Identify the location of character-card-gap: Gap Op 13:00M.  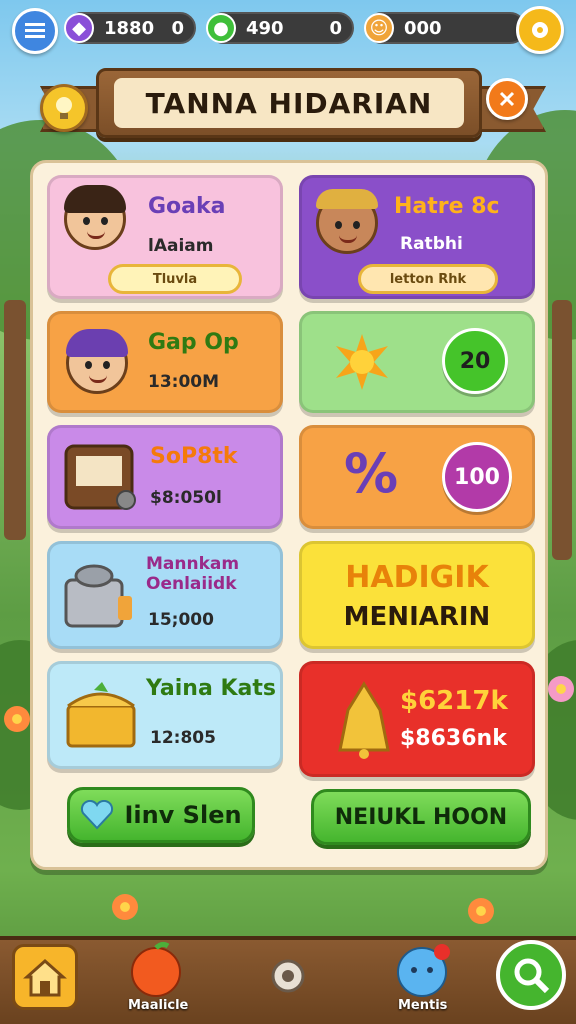
(165, 362).